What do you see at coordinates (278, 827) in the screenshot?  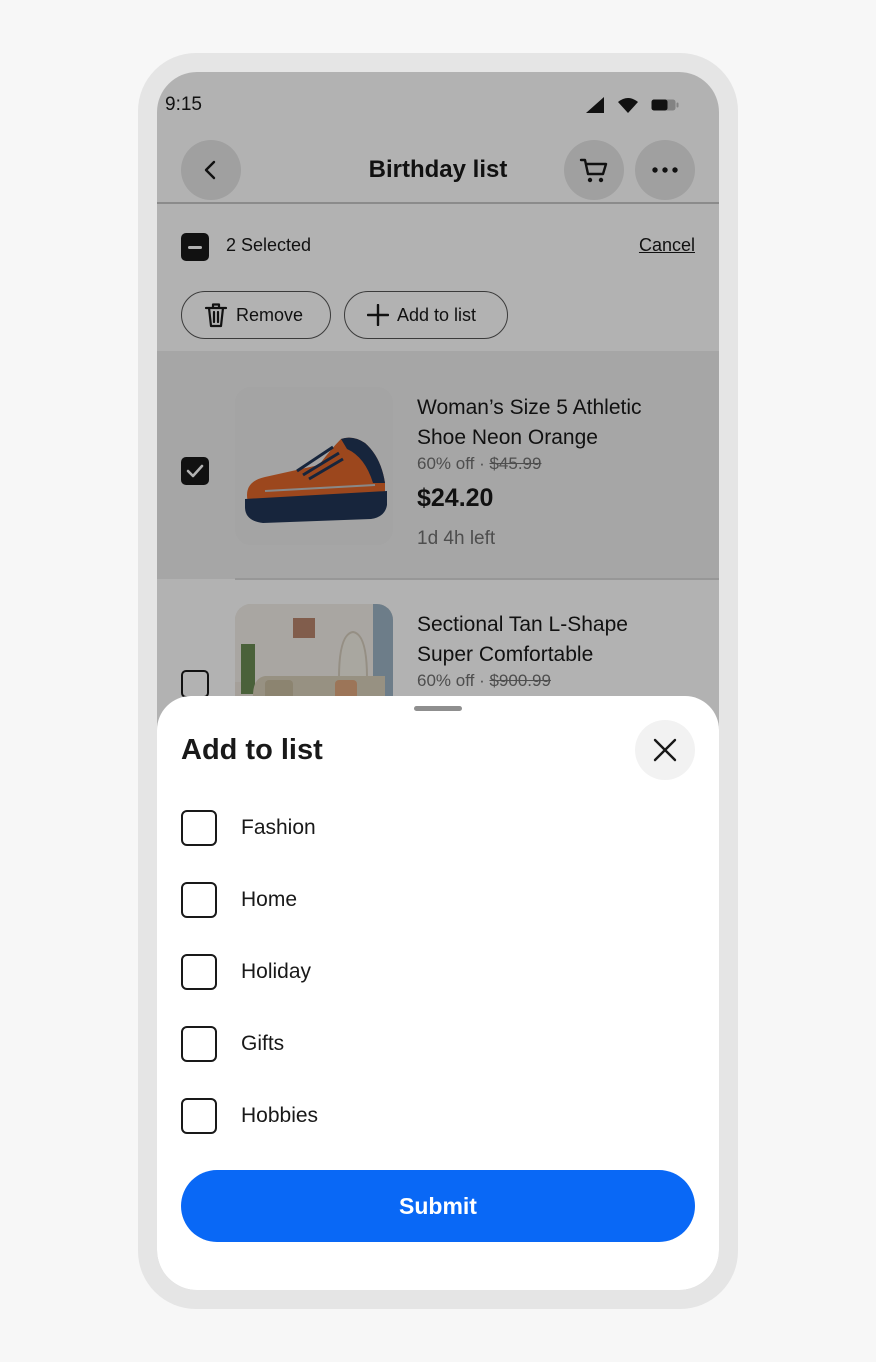 I see `option-label: Fashion` at bounding box center [278, 827].